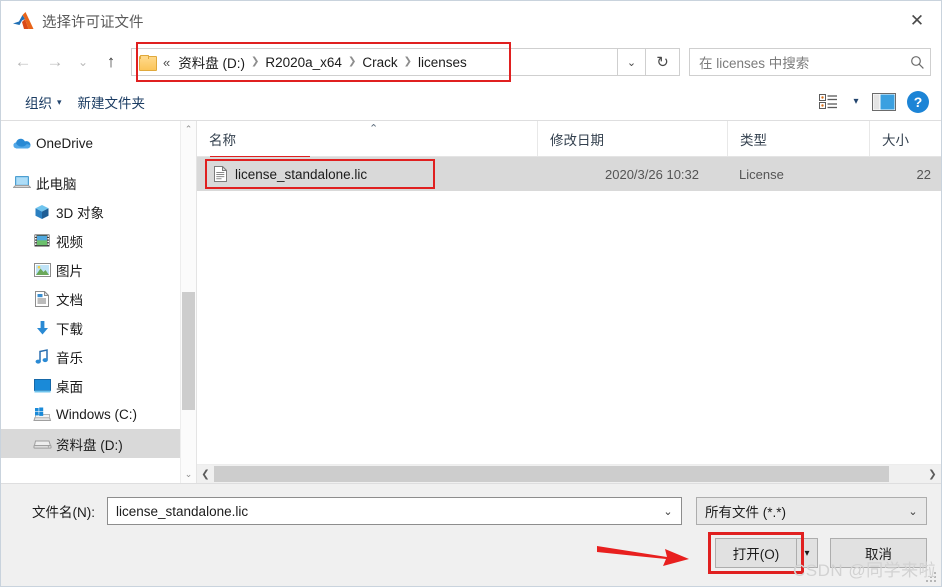 The image size is (942, 587). I want to click on filename-input: license_standalone.lic ⌄, so click(394, 511).